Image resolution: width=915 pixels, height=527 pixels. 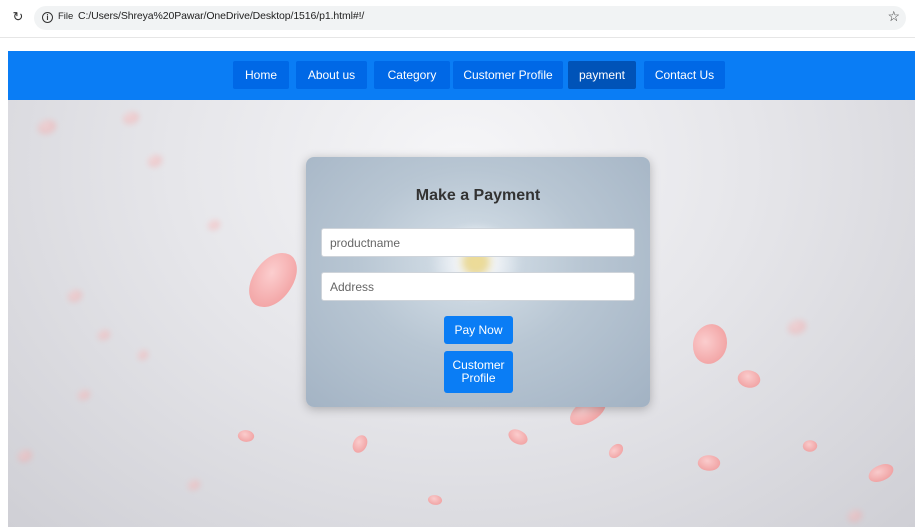 I want to click on customer-profile-button: Customer Profile, so click(x=478, y=372).